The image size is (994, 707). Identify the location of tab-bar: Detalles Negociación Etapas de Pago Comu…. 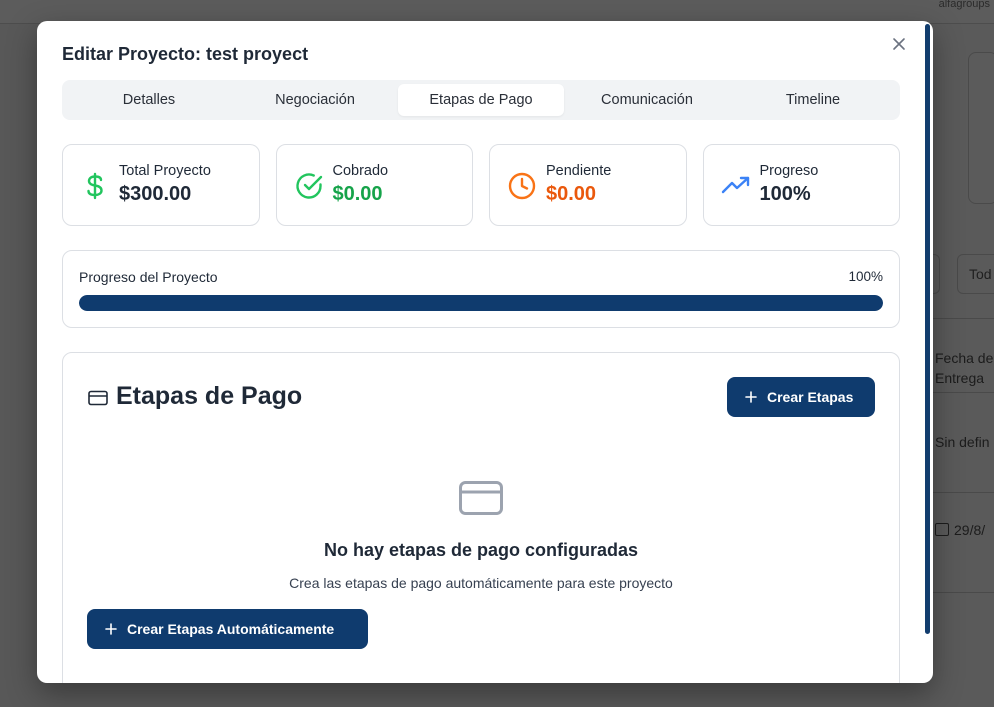
(481, 100).